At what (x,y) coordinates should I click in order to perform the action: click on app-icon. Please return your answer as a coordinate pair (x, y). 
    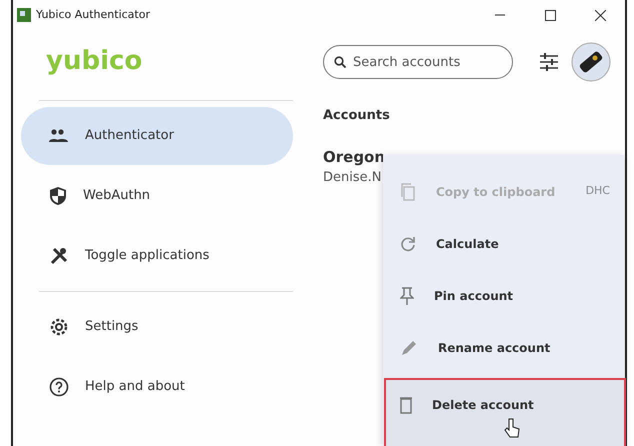
    Looking at the image, I should click on (24, 15).